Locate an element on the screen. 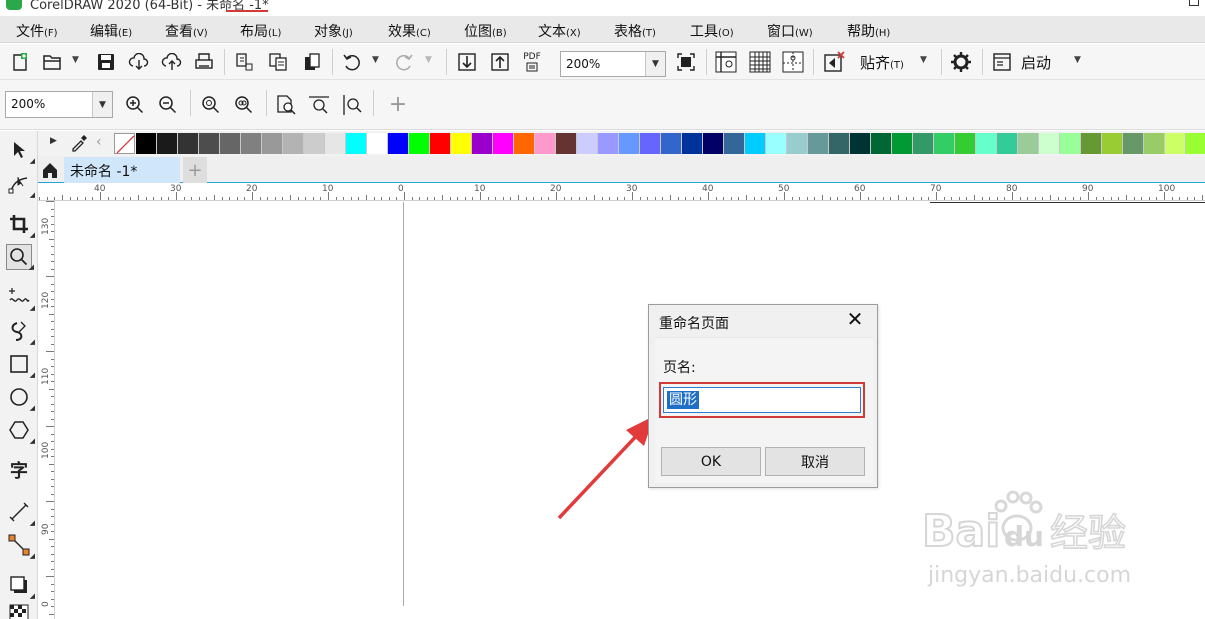 This screenshot has width=1205, height=619. export-pdf-icon: PDF is located at coordinates (532, 62).